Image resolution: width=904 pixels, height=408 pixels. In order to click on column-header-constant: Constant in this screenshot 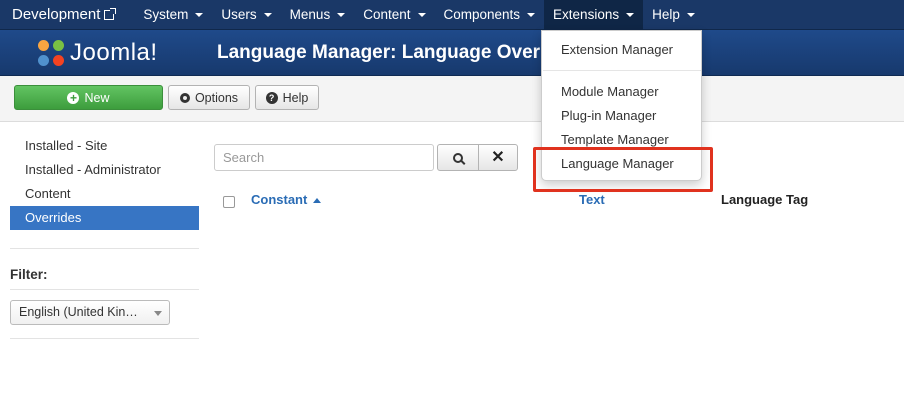, I will do `click(286, 199)`.